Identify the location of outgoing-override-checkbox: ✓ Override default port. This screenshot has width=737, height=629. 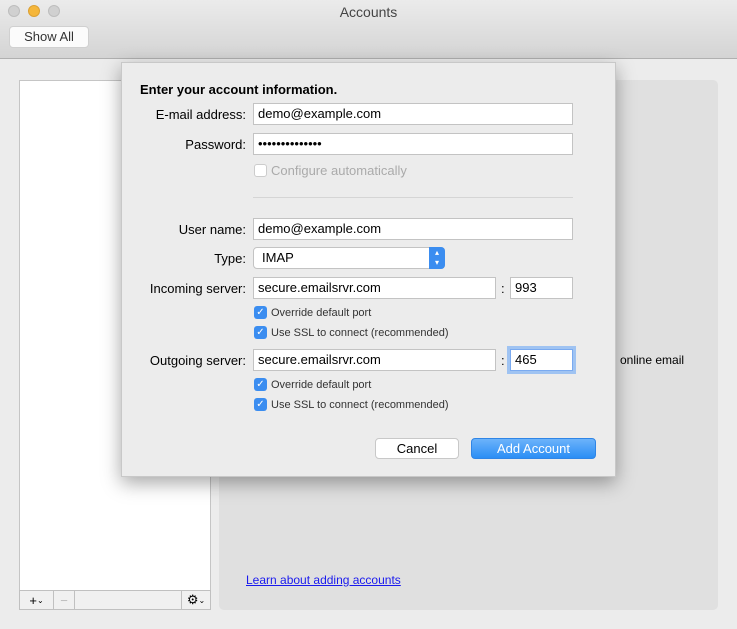
(312, 384).